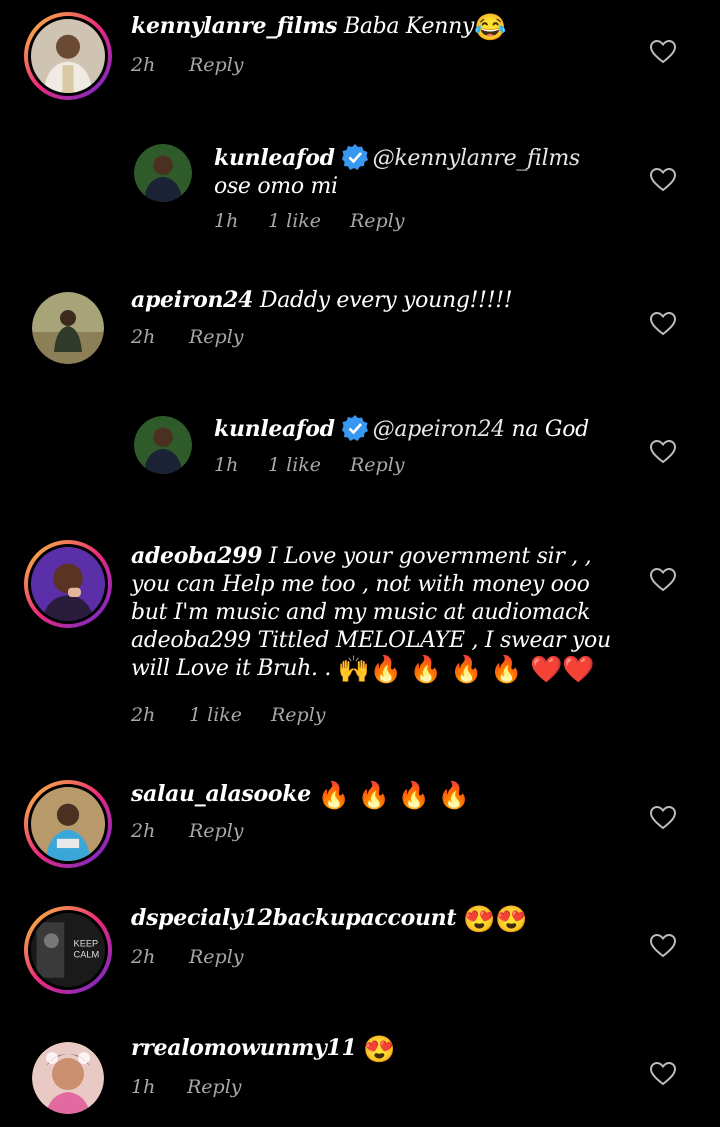 The image size is (720, 1127). I want to click on comment-body: dspecialy12backupaccount 😍😍, so click(375, 919).